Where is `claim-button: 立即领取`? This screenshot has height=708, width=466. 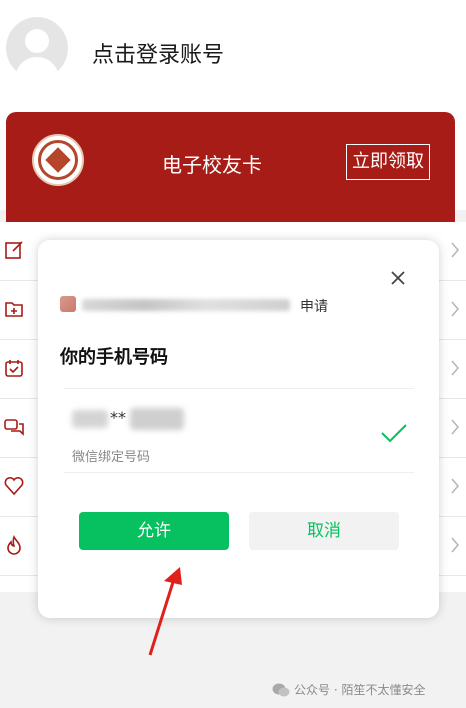 claim-button: 立即领取 is located at coordinates (388, 162).